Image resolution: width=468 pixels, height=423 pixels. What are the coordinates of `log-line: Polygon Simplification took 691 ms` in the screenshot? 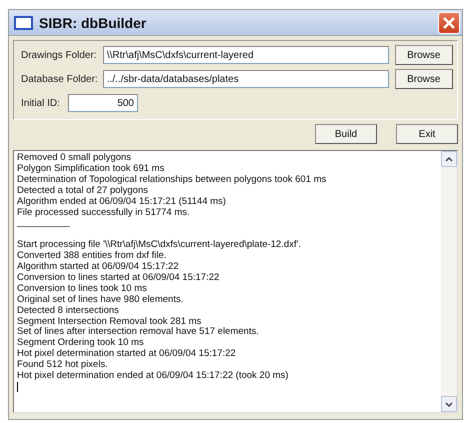 It's located at (91, 169).